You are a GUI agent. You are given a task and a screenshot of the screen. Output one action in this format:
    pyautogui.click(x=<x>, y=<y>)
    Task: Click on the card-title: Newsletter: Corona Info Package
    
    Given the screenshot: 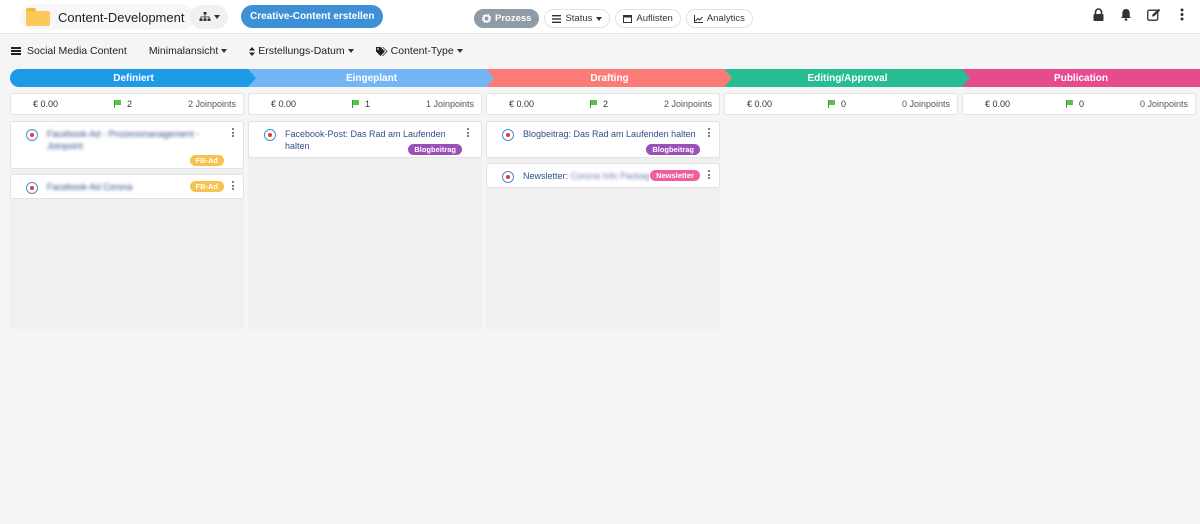 What is the action you would take?
    pyautogui.click(x=586, y=176)
    